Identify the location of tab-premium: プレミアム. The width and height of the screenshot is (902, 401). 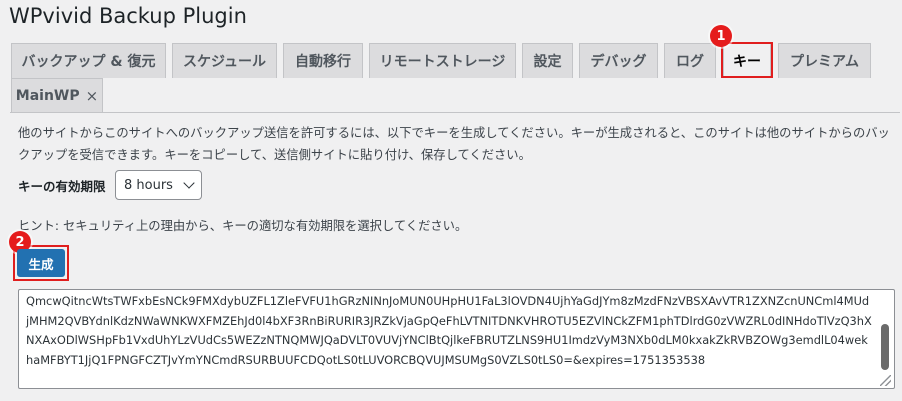
(824, 60).